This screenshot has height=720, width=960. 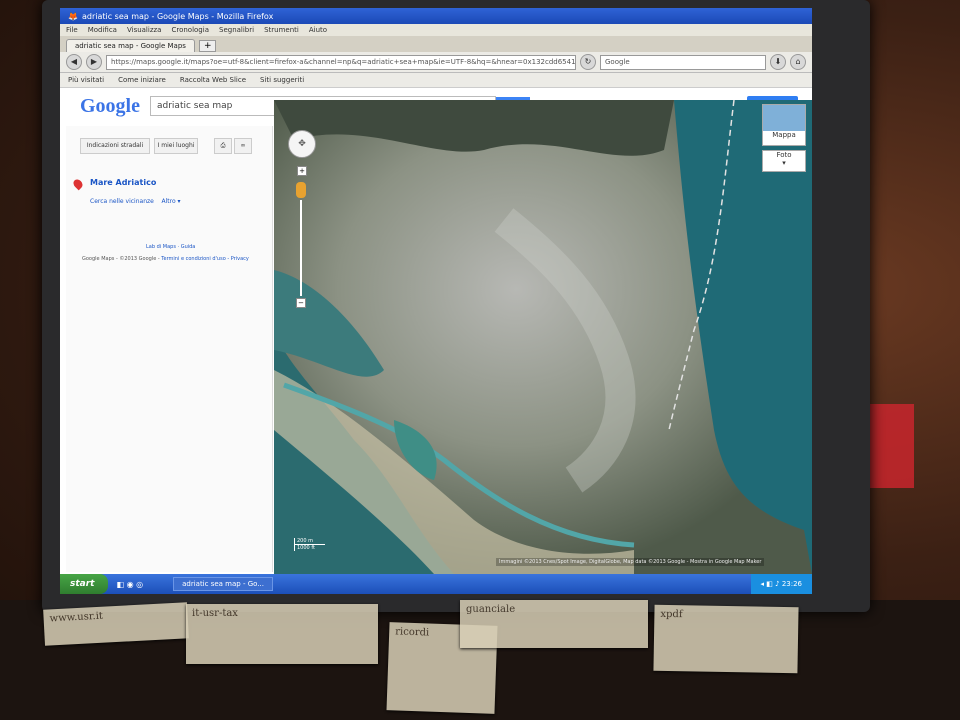 What do you see at coordinates (301, 190) in the screenshot?
I see `pegman-icon` at bounding box center [301, 190].